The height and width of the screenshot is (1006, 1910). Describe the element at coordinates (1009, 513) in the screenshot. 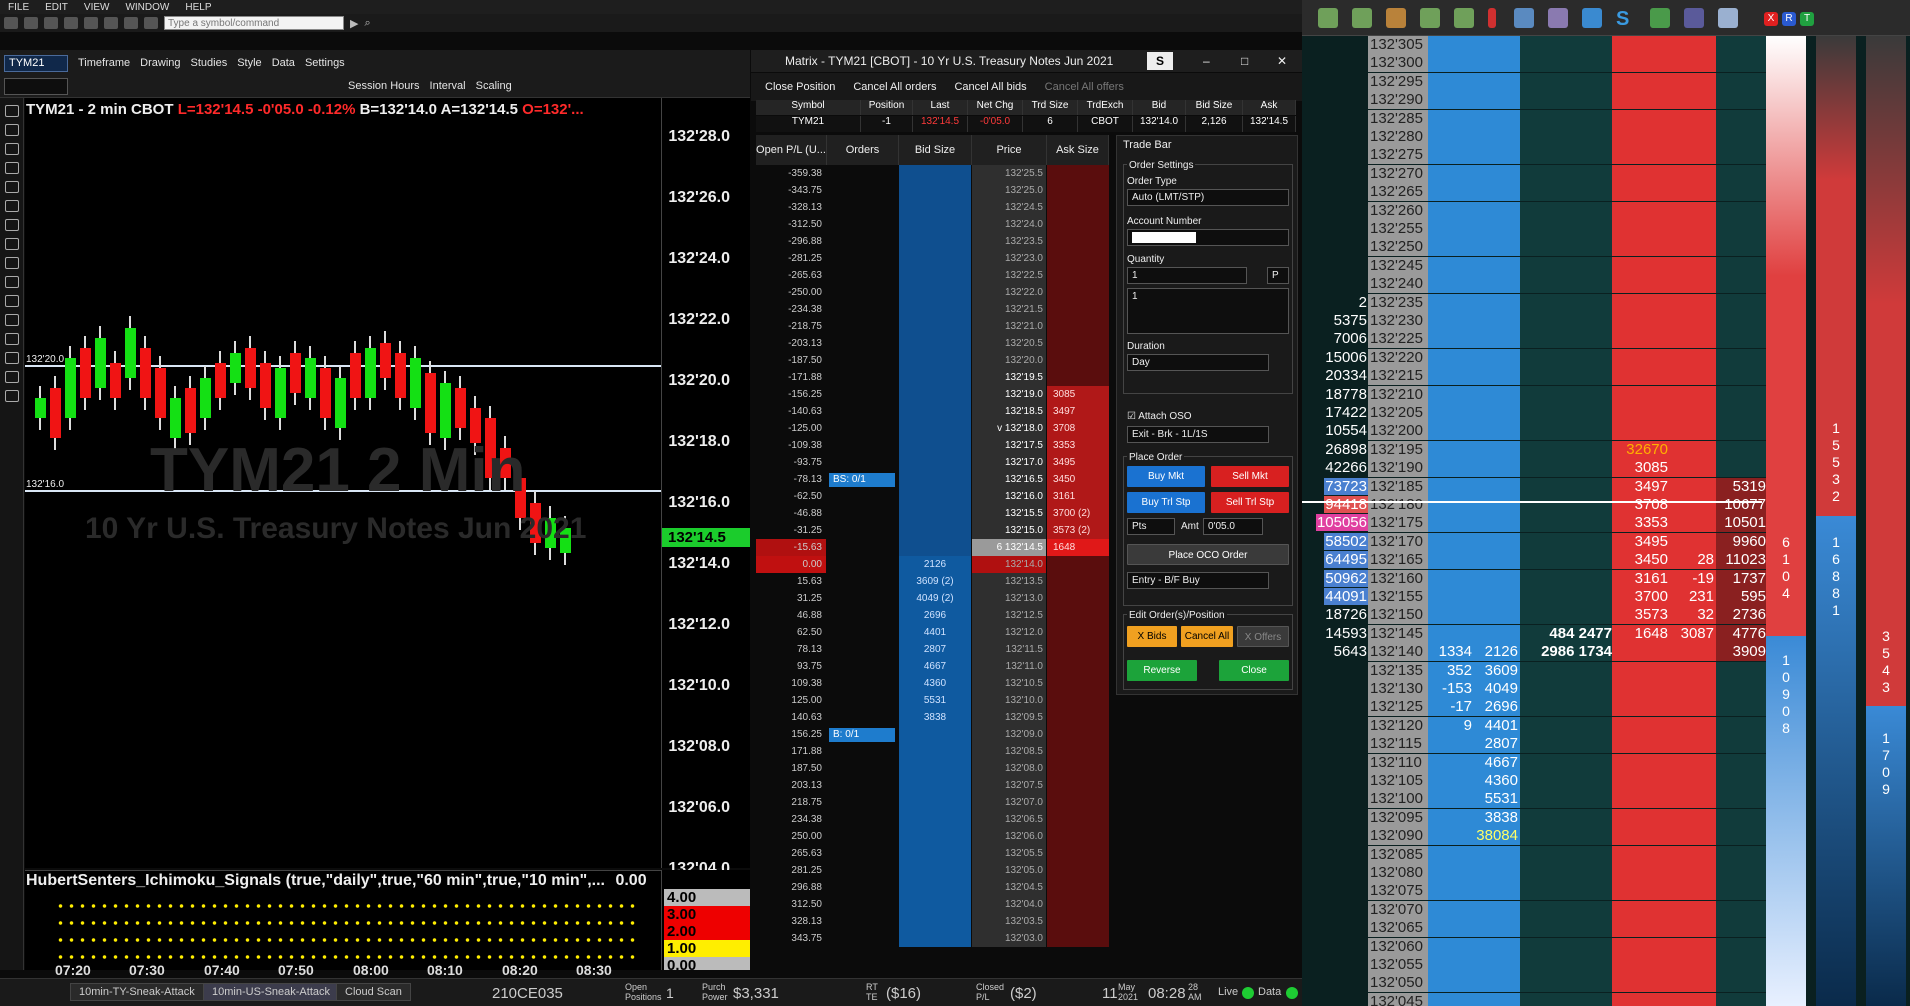

I see `price-cell: 132'15.5` at that location.